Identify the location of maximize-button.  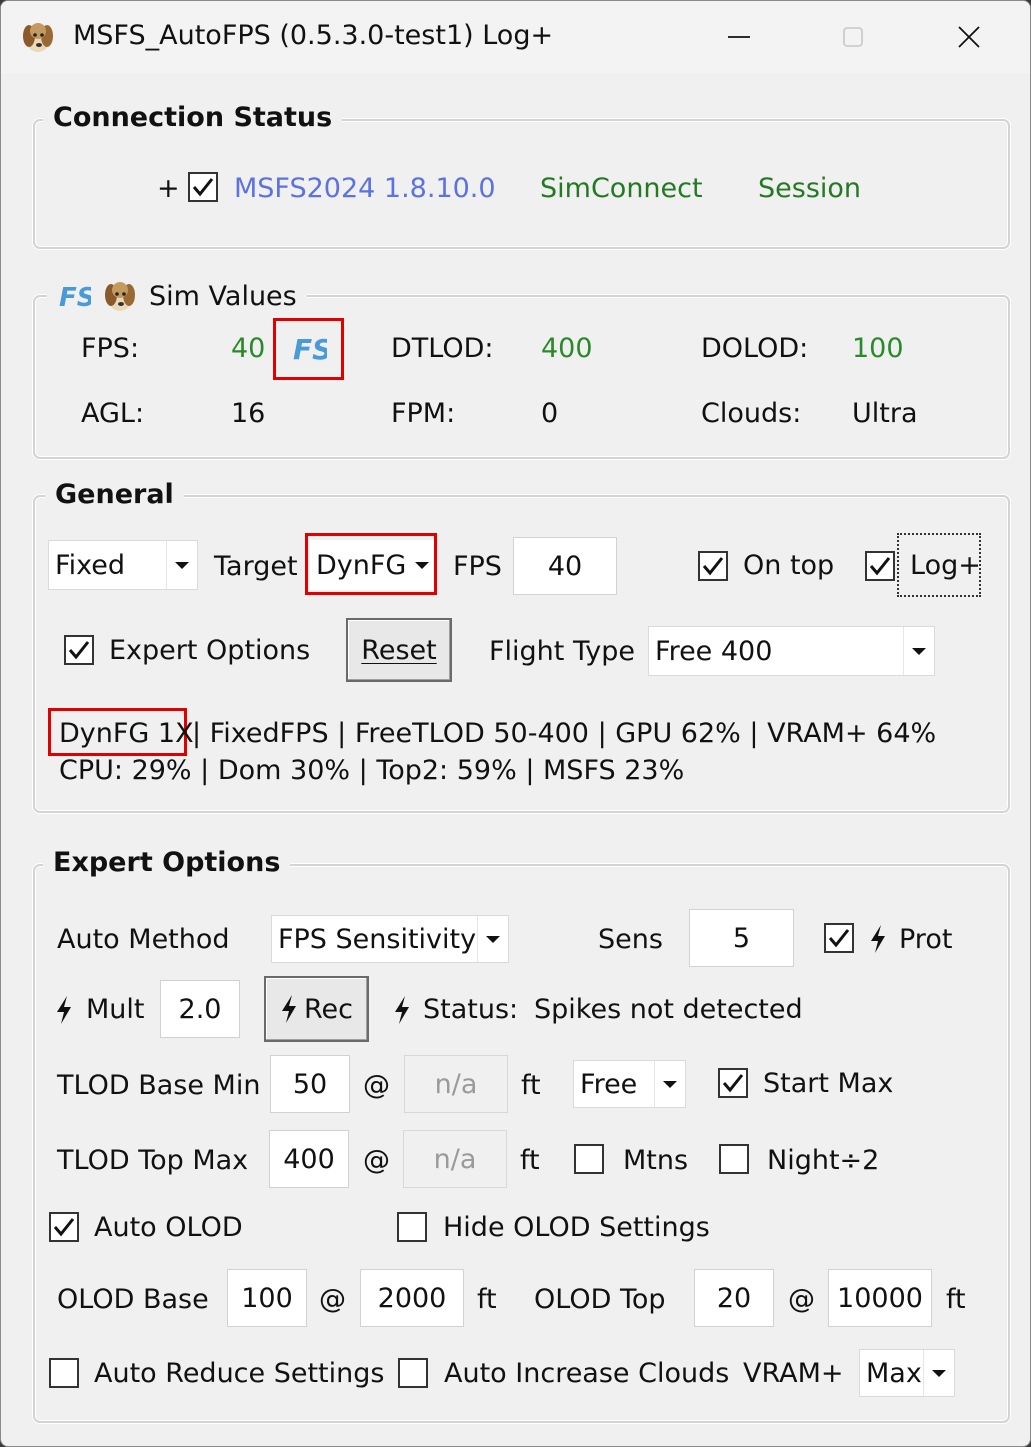
(853, 37).